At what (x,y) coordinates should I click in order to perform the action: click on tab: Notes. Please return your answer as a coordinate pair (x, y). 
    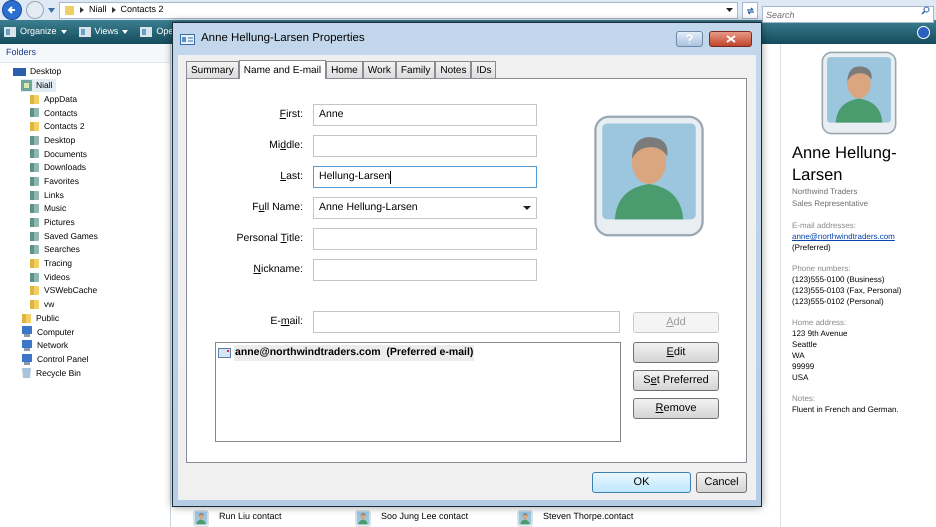
    Looking at the image, I should click on (453, 69).